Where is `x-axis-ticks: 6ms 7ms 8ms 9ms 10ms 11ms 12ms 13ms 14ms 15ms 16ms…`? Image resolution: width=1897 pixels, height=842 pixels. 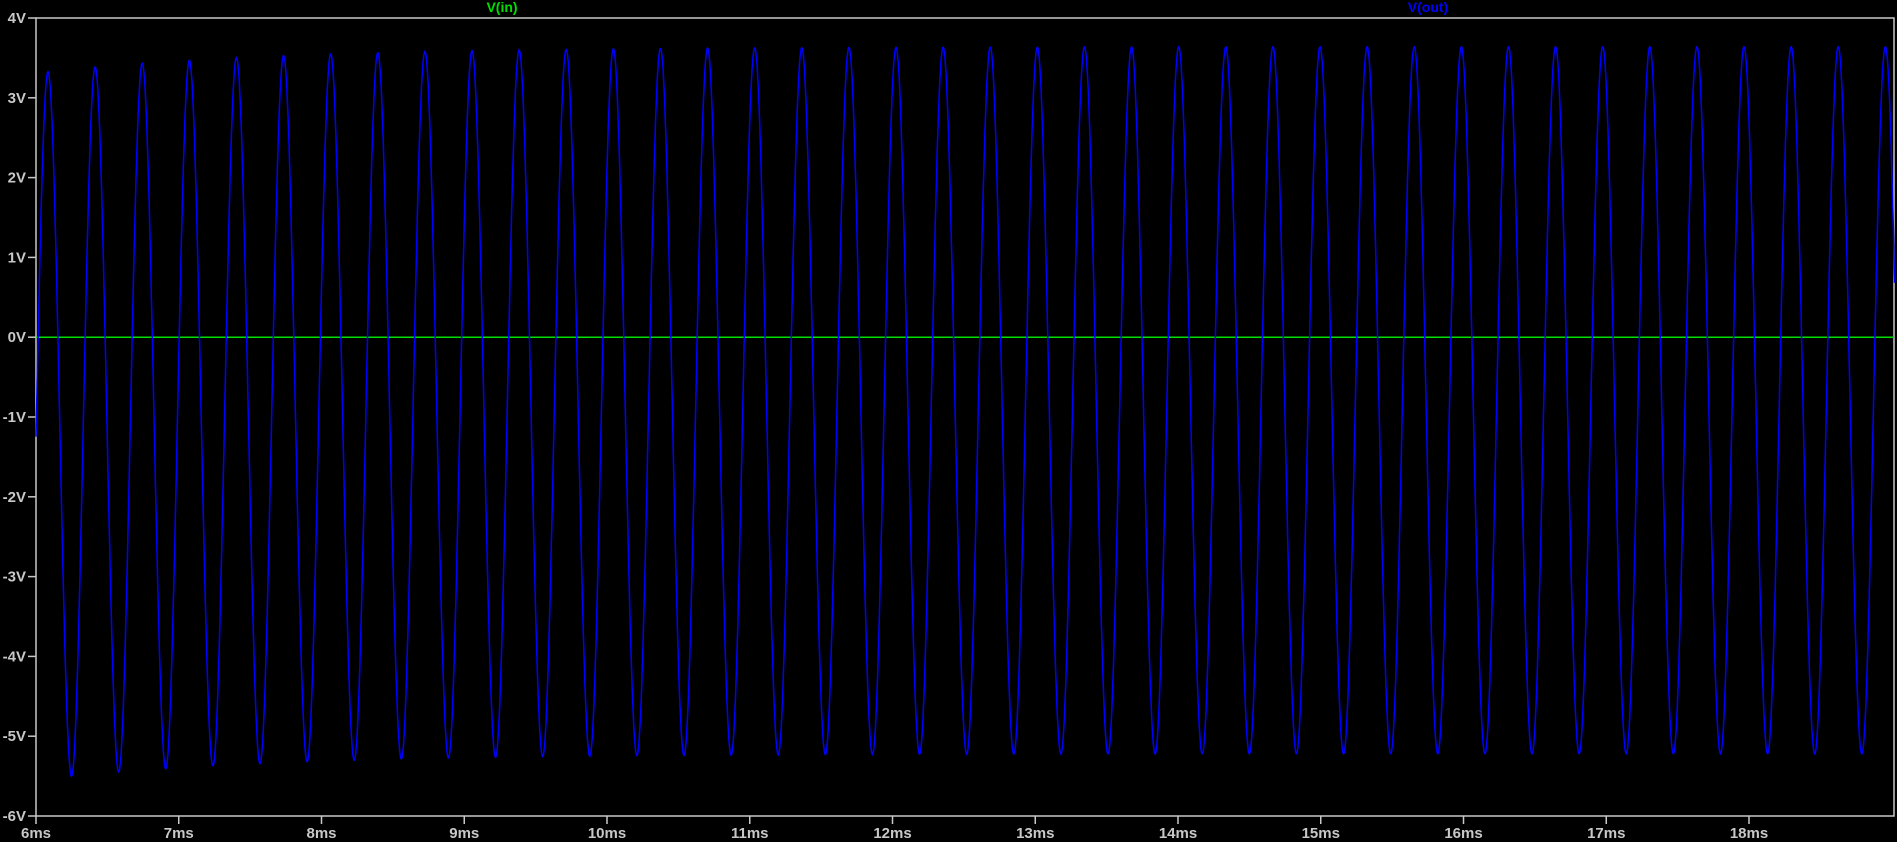 x-axis-ticks: 6ms 7ms 8ms 9ms 10ms 11ms 12ms 13ms 14ms 15ms 16ms… is located at coordinates (894, 829).